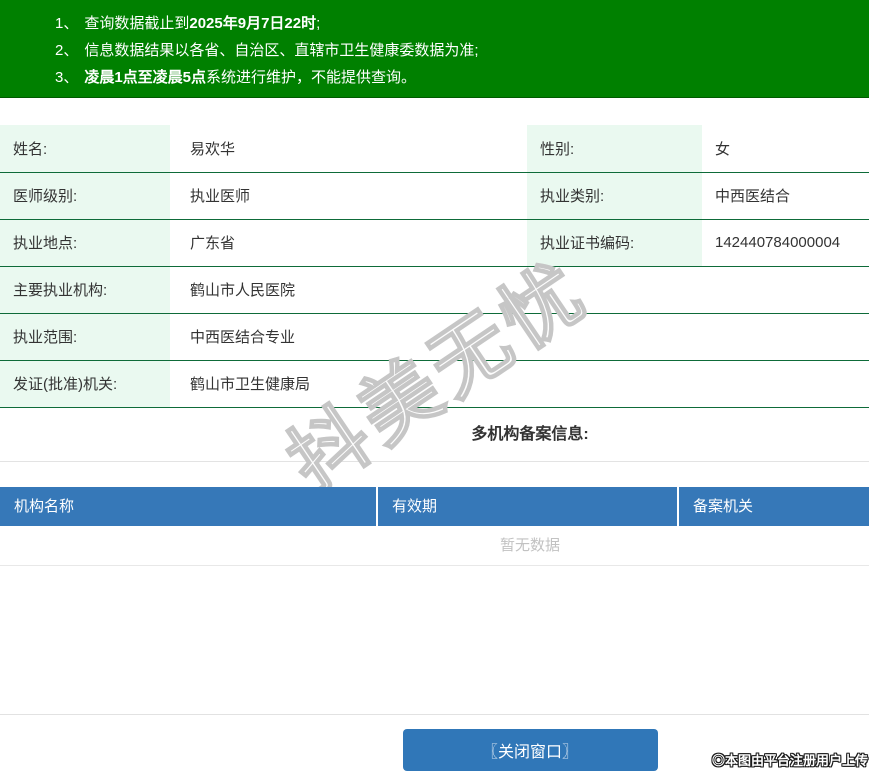 The width and height of the screenshot is (869, 771). Describe the element at coordinates (348, 243) in the screenshot. I see `location-value: 广东省` at that location.